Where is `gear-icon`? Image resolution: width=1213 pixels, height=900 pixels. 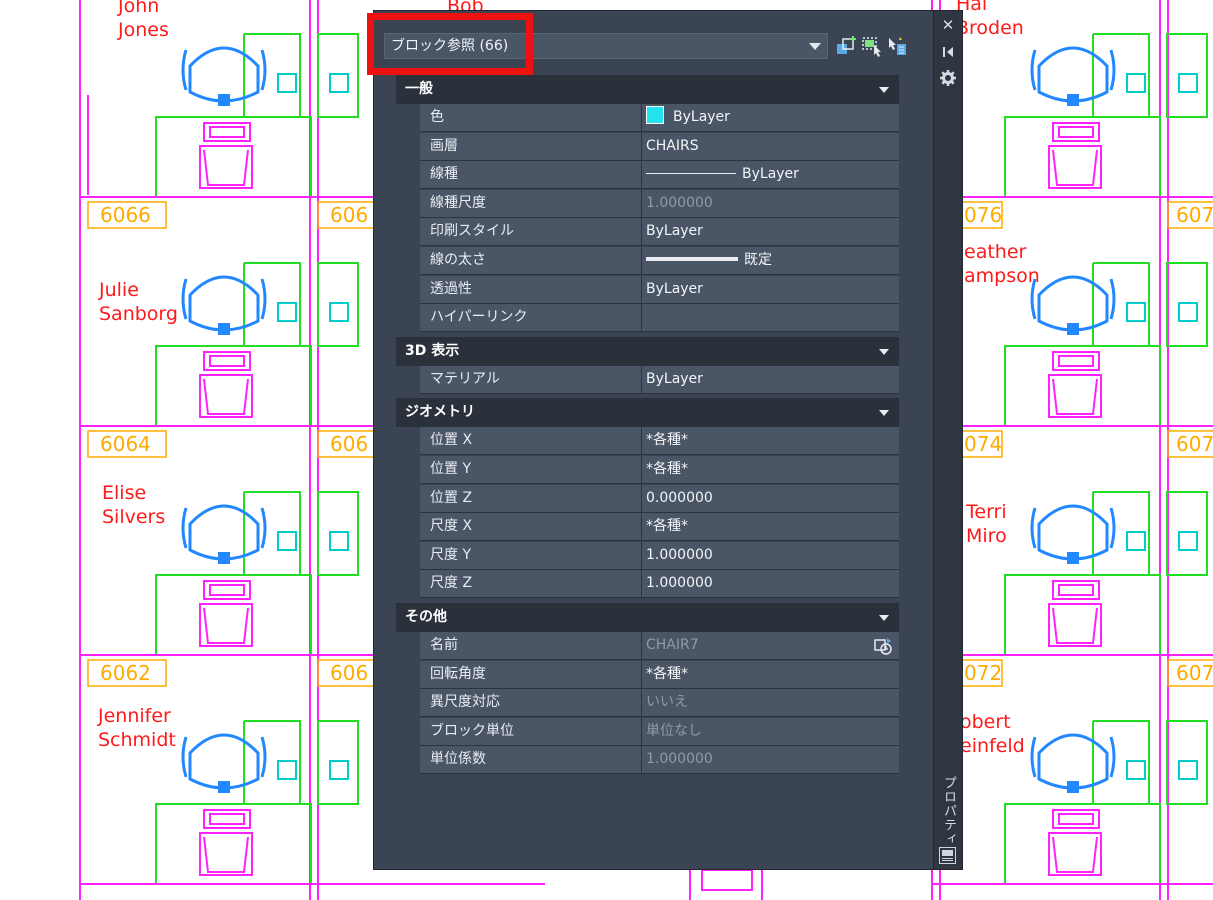 gear-icon is located at coordinates (948, 78).